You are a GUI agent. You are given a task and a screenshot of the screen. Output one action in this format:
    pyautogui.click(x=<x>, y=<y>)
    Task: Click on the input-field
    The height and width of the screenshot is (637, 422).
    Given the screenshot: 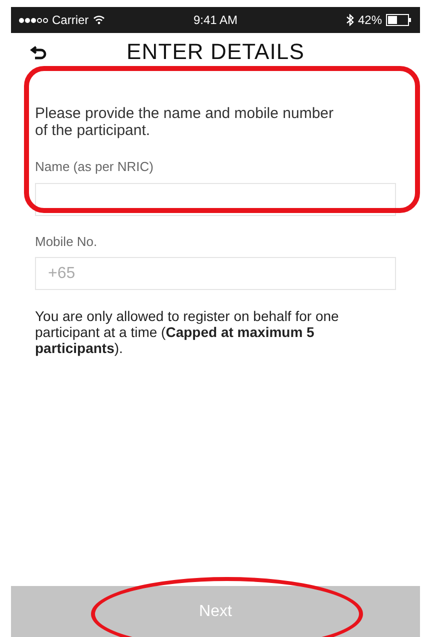 What is the action you would take?
    pyautogui.click(x=215, y=199)
    